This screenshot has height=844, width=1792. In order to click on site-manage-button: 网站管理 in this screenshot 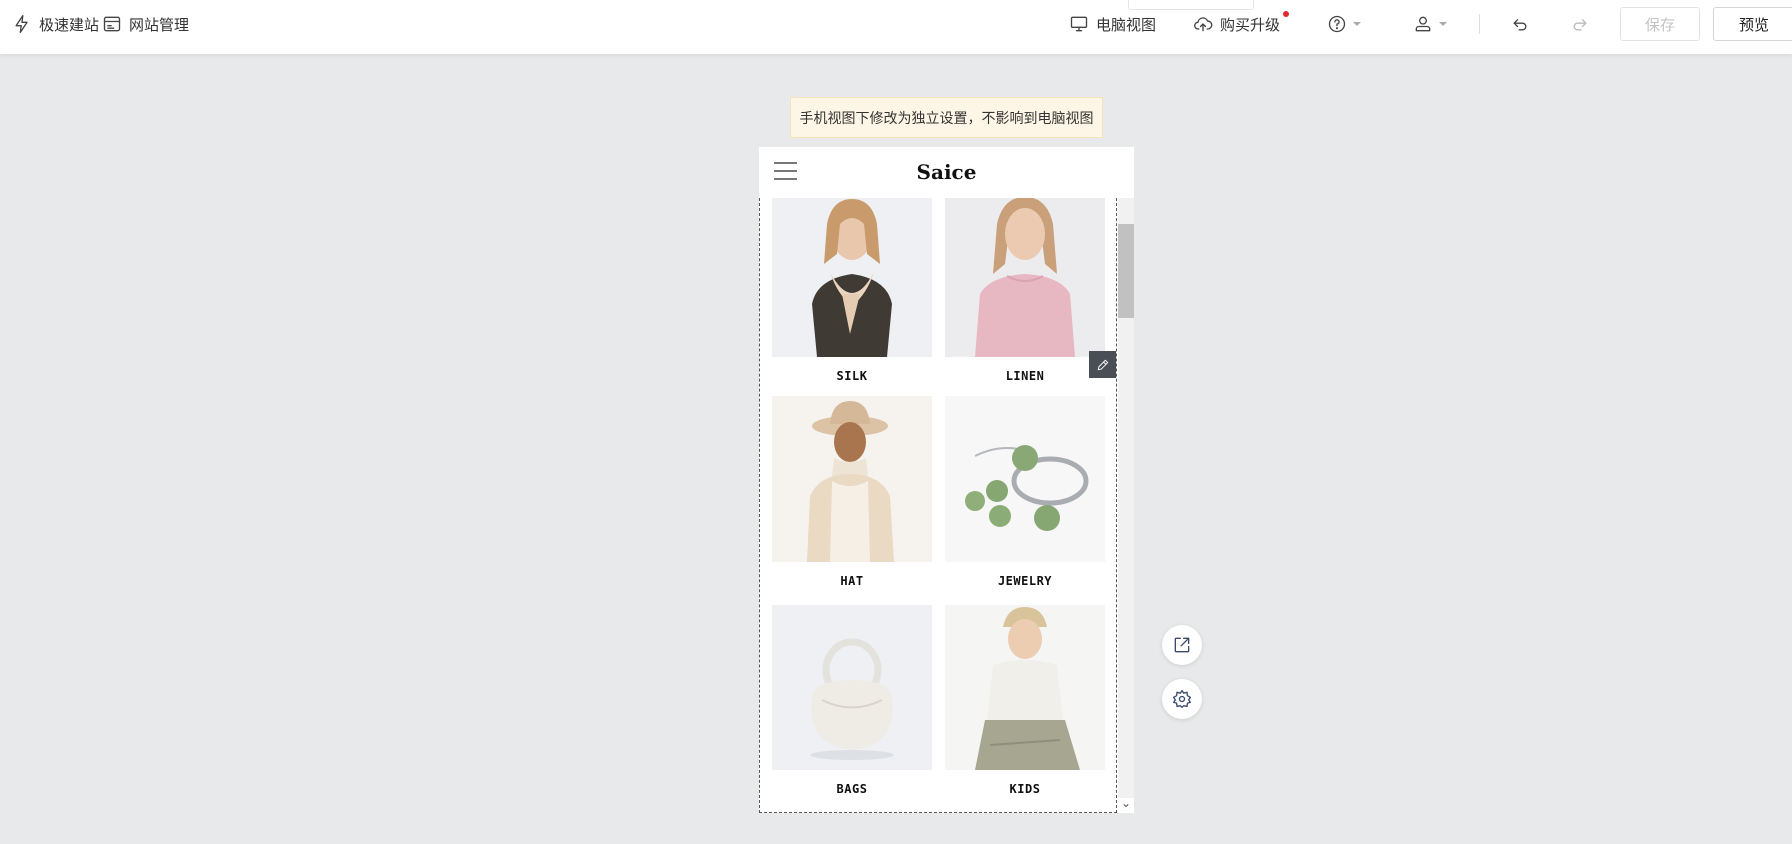, I will do `click(145, 24)`.